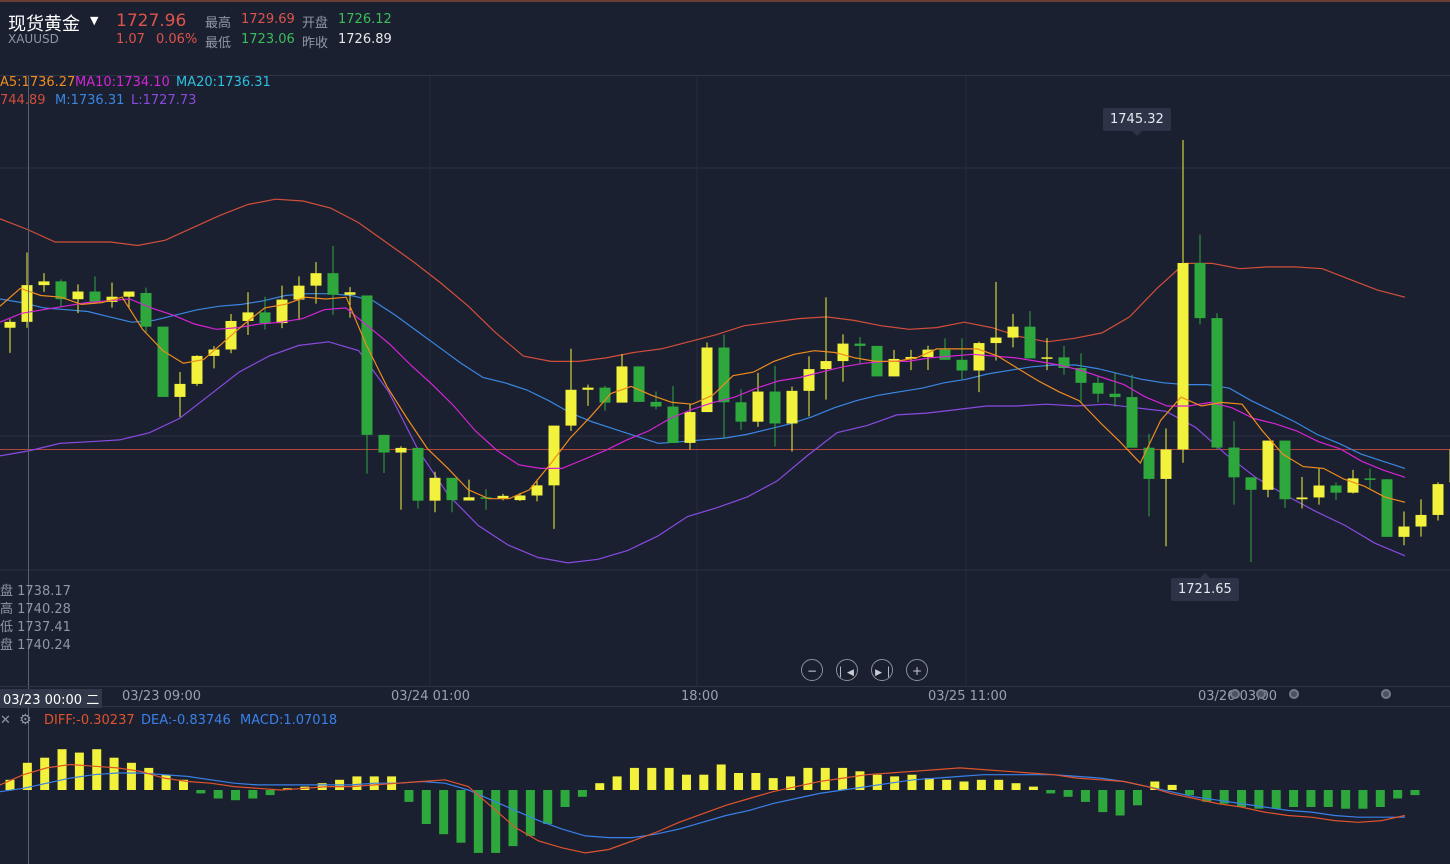 The width and height of the screenshot is (1450, 864). What do you see at coordinates (882, 670) in the screenshot?
I see `next-button: ▶▕` at bounding box center [882, 670].